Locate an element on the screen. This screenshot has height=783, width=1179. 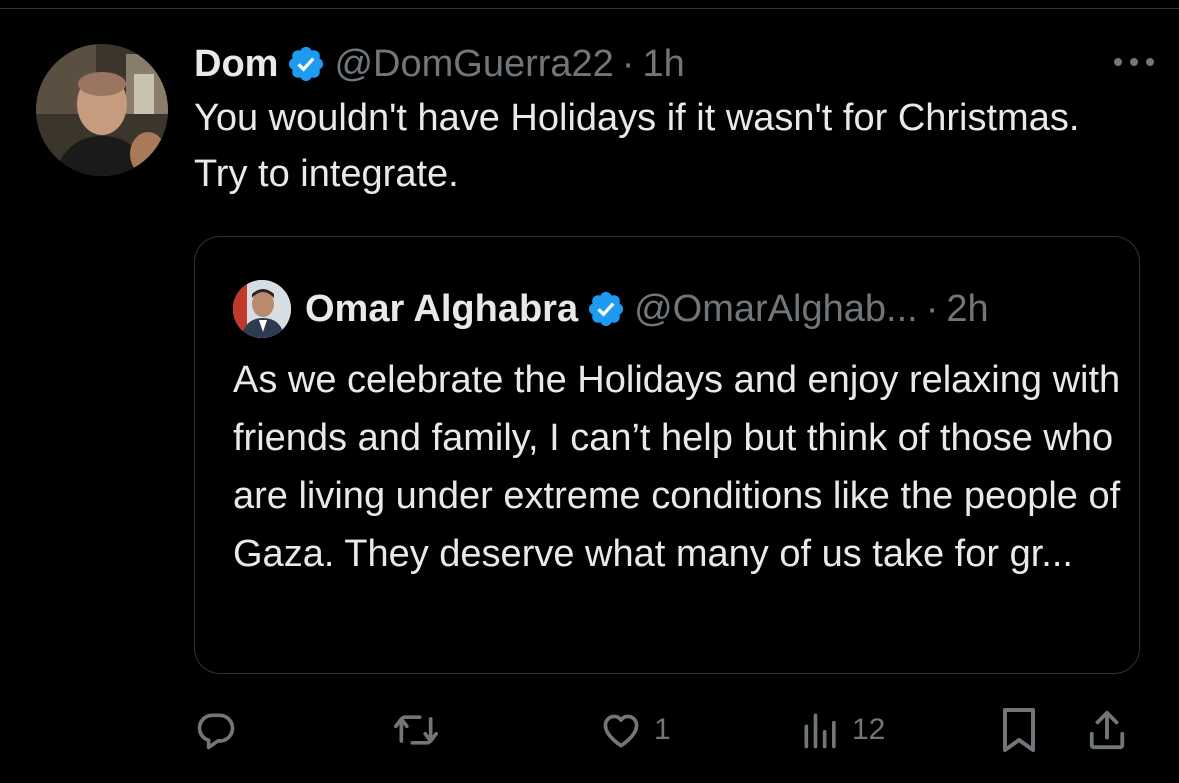
share-button is located at coordinates (1107, 730).